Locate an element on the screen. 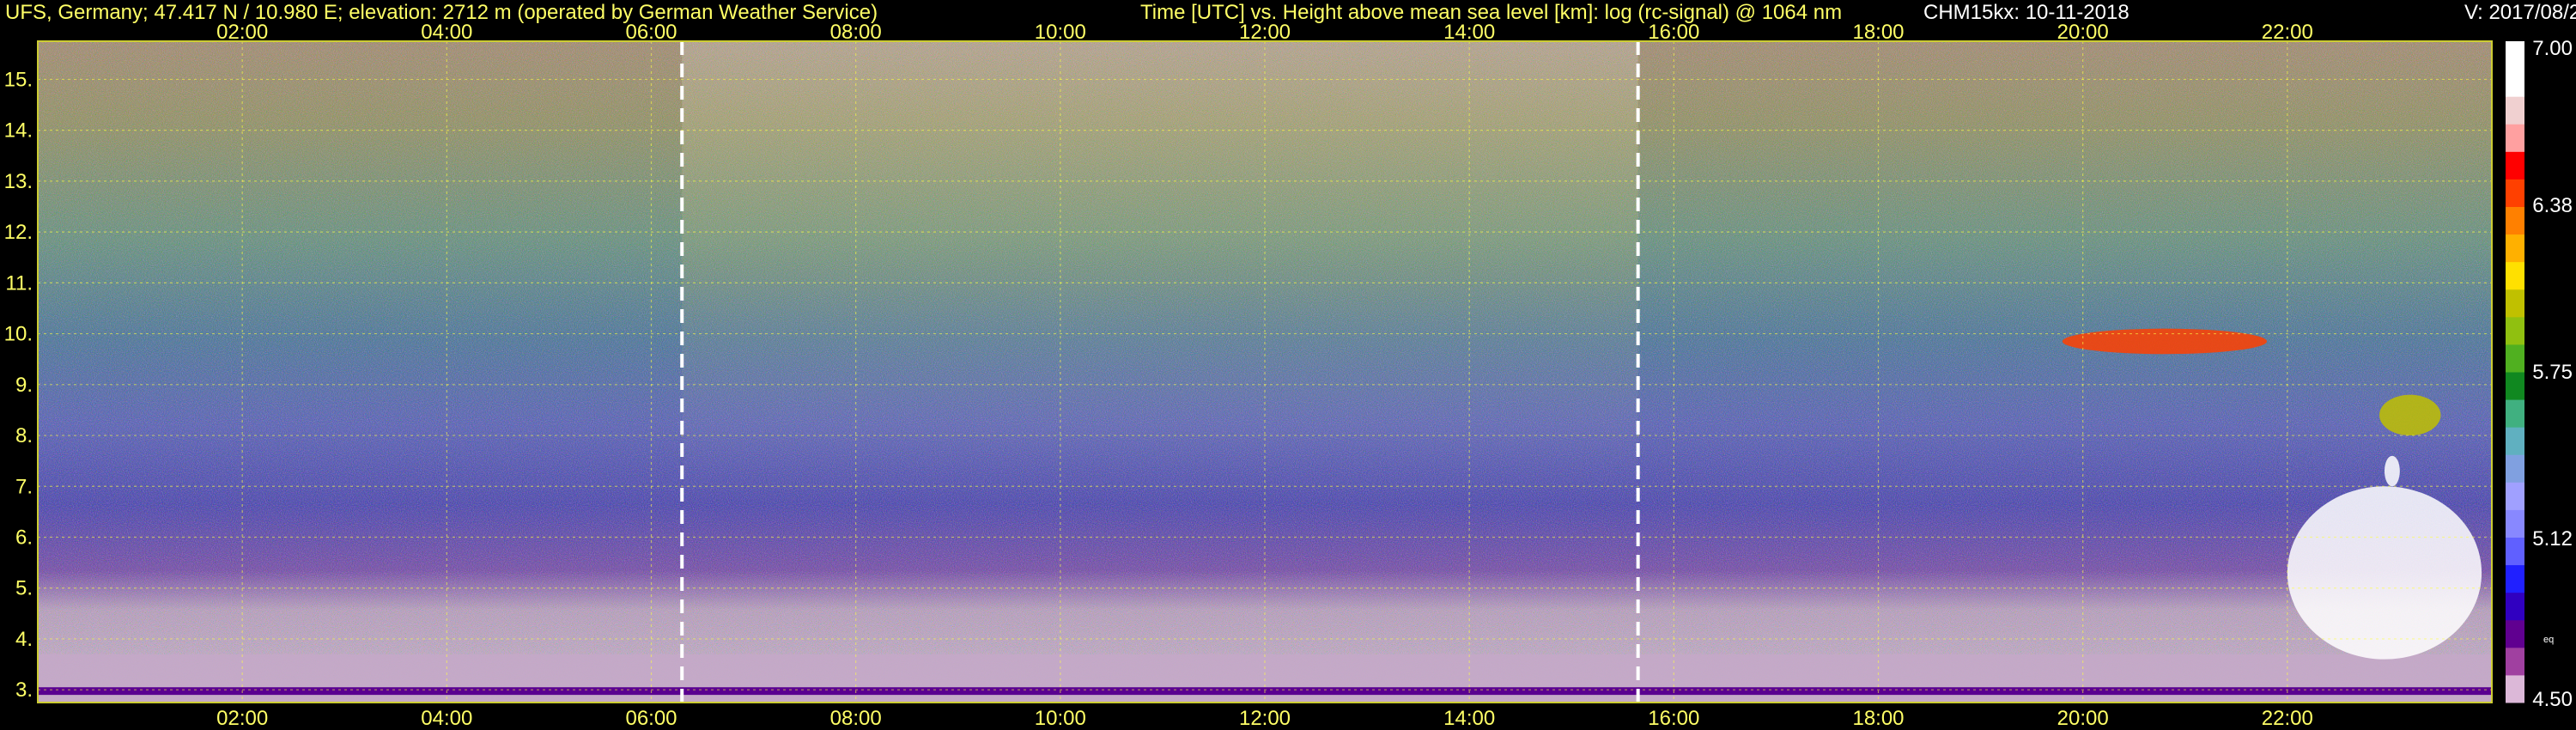  colorbar-unit-label: eq is located at coordinates (2548, 640).